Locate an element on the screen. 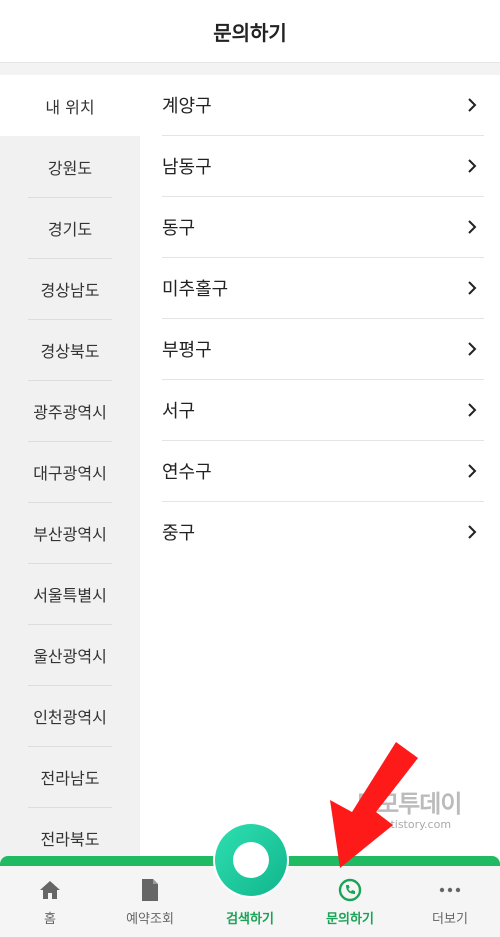 The image size is (500, 937). nav-label: 예약조회 is located at coordinates (150, 919).